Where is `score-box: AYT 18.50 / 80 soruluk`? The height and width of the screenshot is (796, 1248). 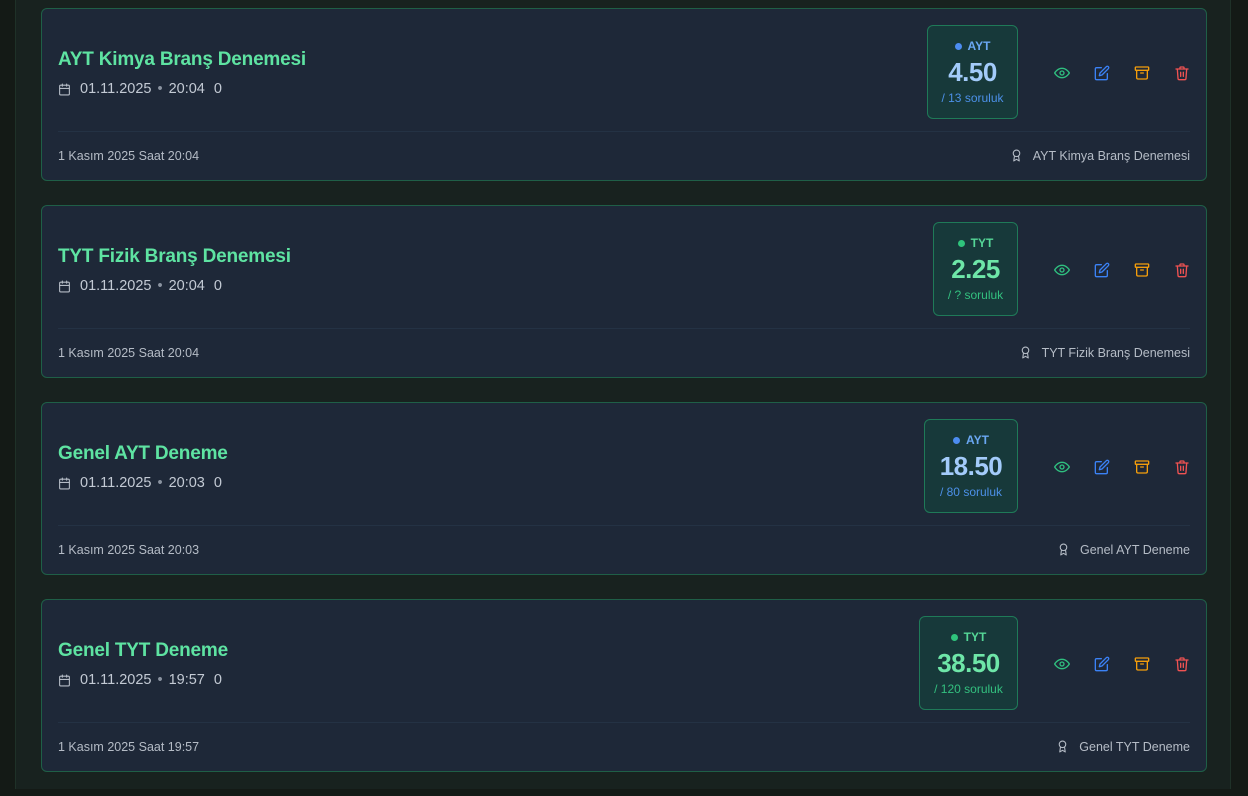 score-box: AYT 18.50 / 80 soruluk is located at coordinates (971, 466).